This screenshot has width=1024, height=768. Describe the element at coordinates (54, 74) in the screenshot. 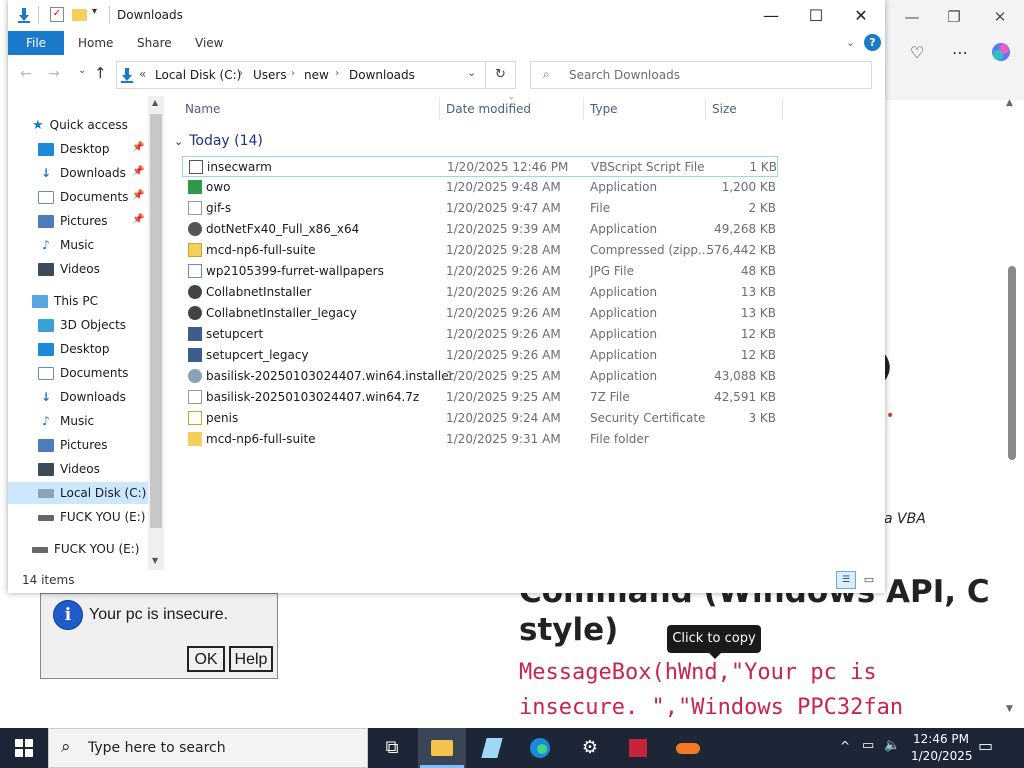

I see `forward-icon: →` at that location.